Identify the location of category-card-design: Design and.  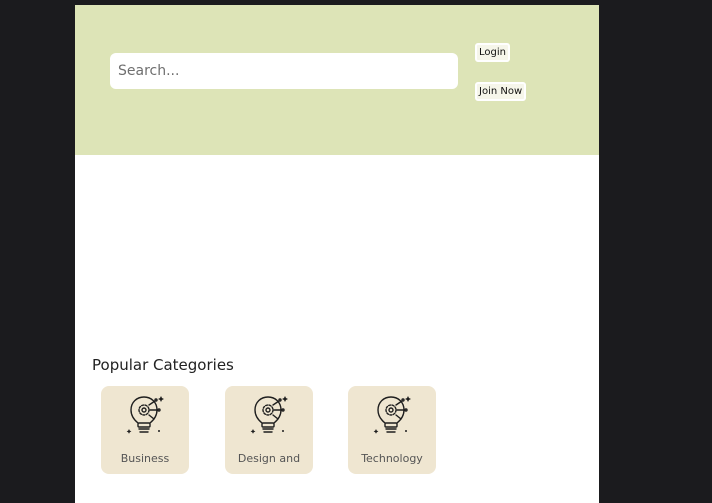
(269, 430).